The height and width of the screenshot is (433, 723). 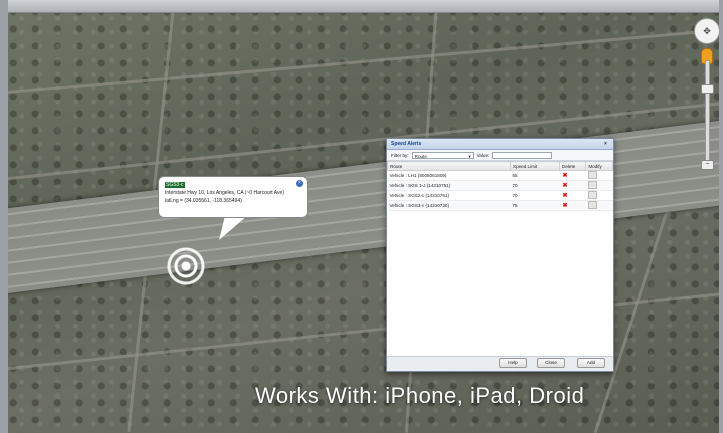 I want to click on window-right-edge, so click(x=721, y=216).